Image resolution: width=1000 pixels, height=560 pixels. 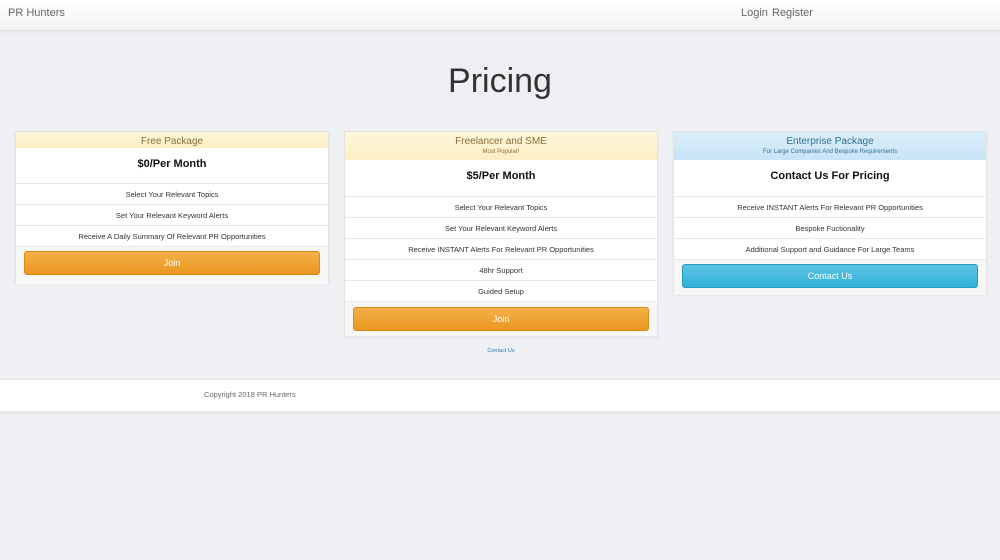 What do you see at coordinates (172, 166) in the screenshot?
I see `plan-price: $0/Per Month` at bounding box center [172, 166].